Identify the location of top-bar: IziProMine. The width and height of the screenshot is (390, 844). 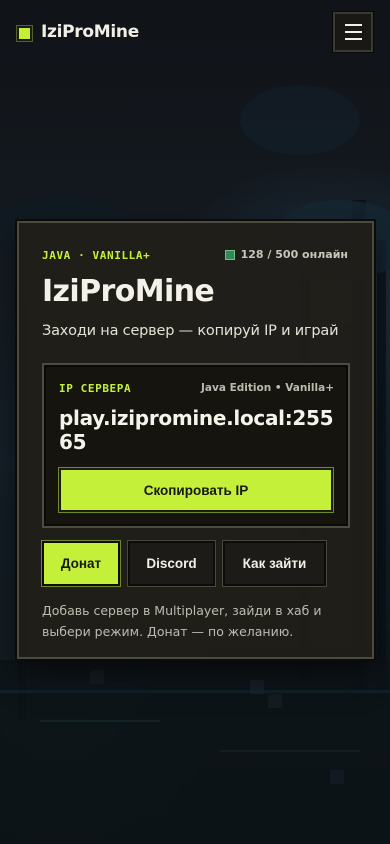
(195, 32).